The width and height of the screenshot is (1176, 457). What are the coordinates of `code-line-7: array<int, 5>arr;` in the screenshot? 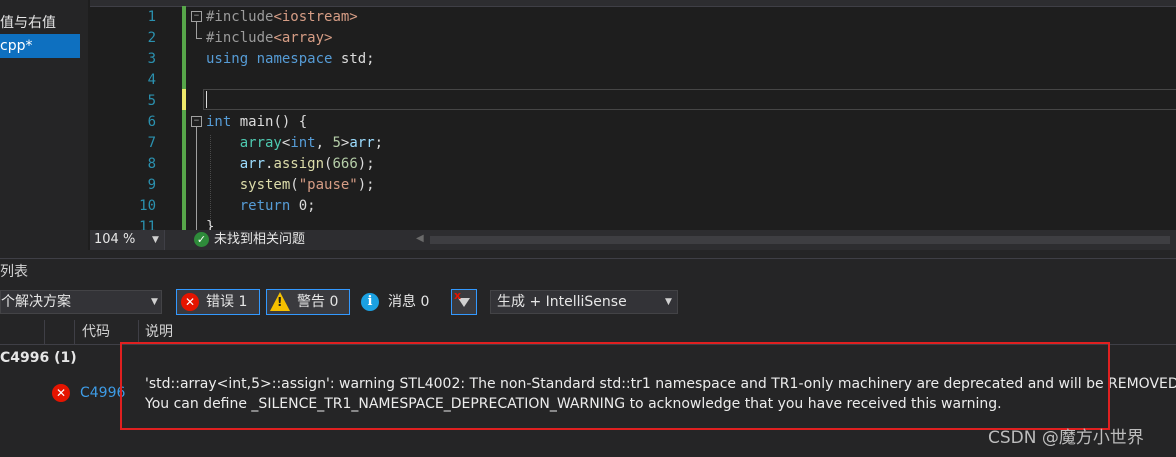 It's located at (311, 143).